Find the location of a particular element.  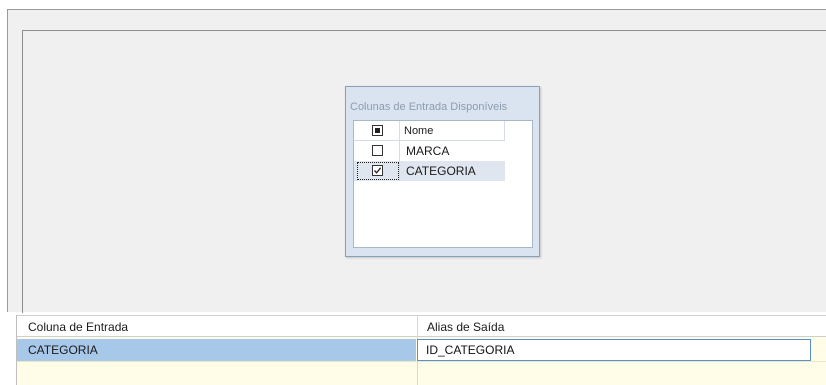

input-columns-header: Nome is located at coordinates (429, 131).